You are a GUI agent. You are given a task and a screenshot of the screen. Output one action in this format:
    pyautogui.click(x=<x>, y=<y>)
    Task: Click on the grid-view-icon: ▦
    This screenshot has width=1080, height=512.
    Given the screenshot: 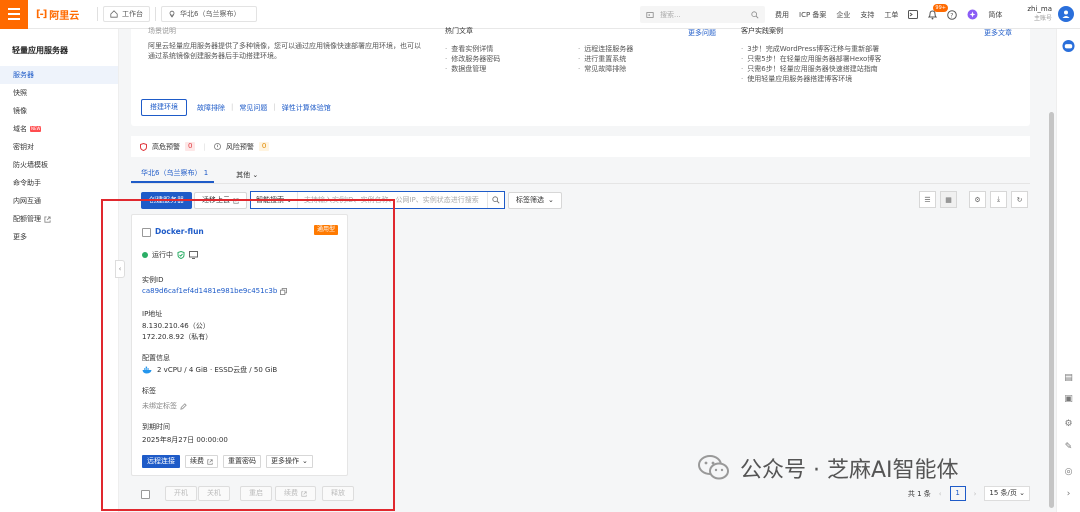 What is the action you would take?
    pyautogui.click(x=948, y=199)
    